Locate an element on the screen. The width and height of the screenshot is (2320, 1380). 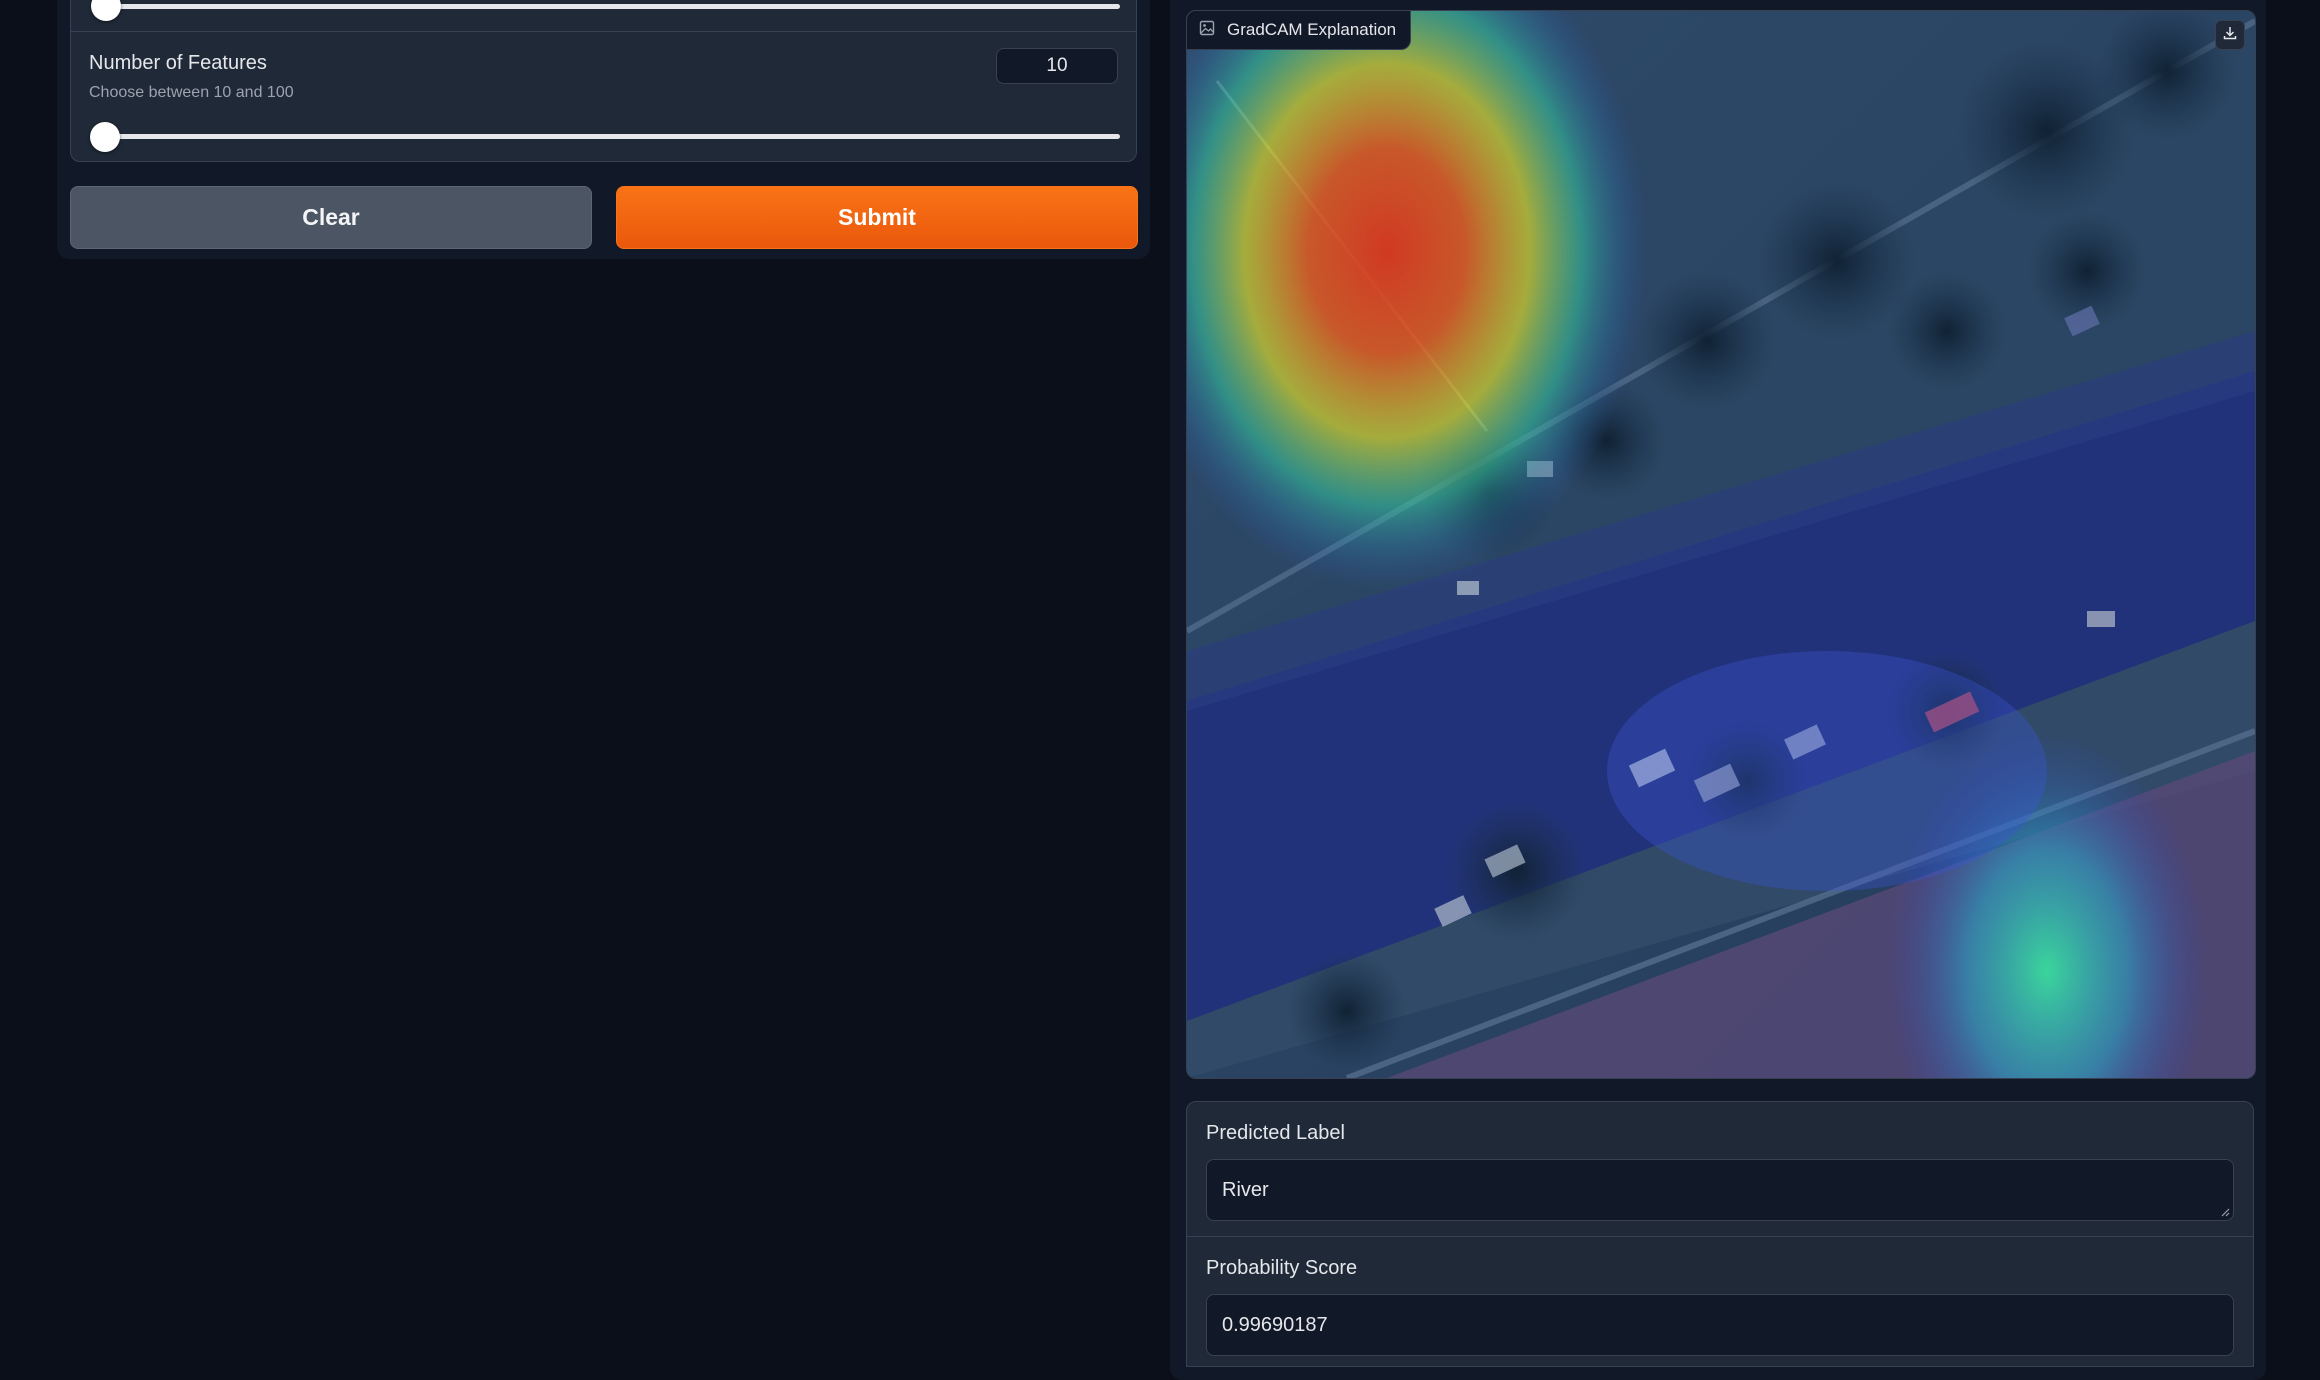
probability-score-block: Probability Score 0.99690187 is located at coordinates (1720, 1302).